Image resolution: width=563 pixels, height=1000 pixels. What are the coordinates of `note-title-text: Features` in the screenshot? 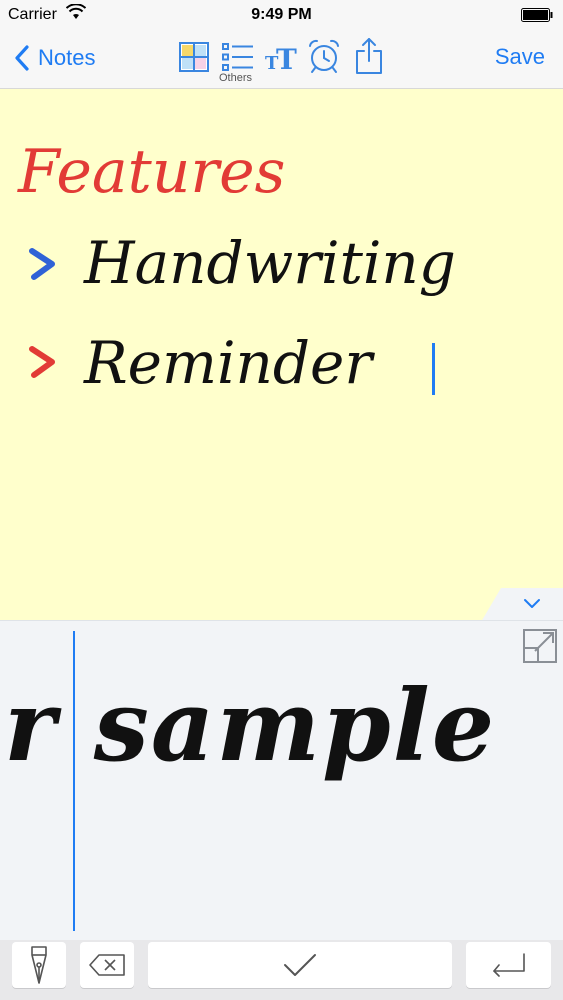 It's located at (152, 172).